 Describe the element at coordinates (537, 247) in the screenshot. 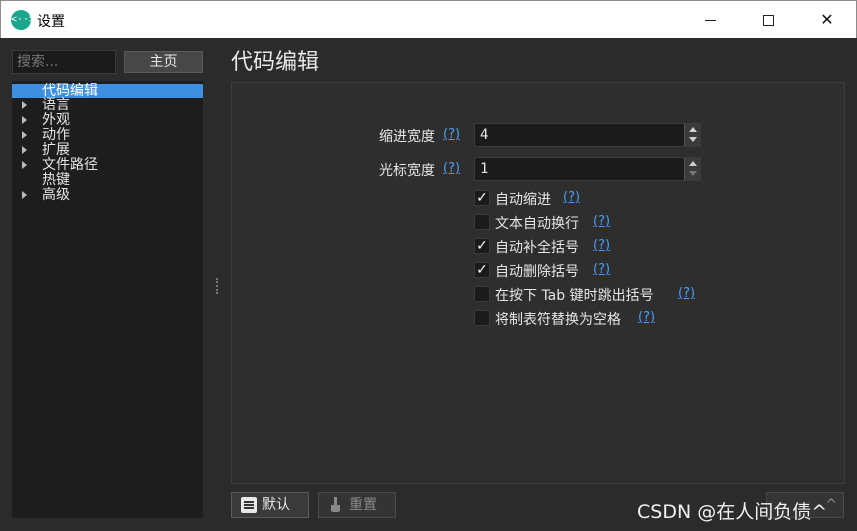

I see `checkbox-auto-complete-brackets-label: 自动补全括号` at that location.